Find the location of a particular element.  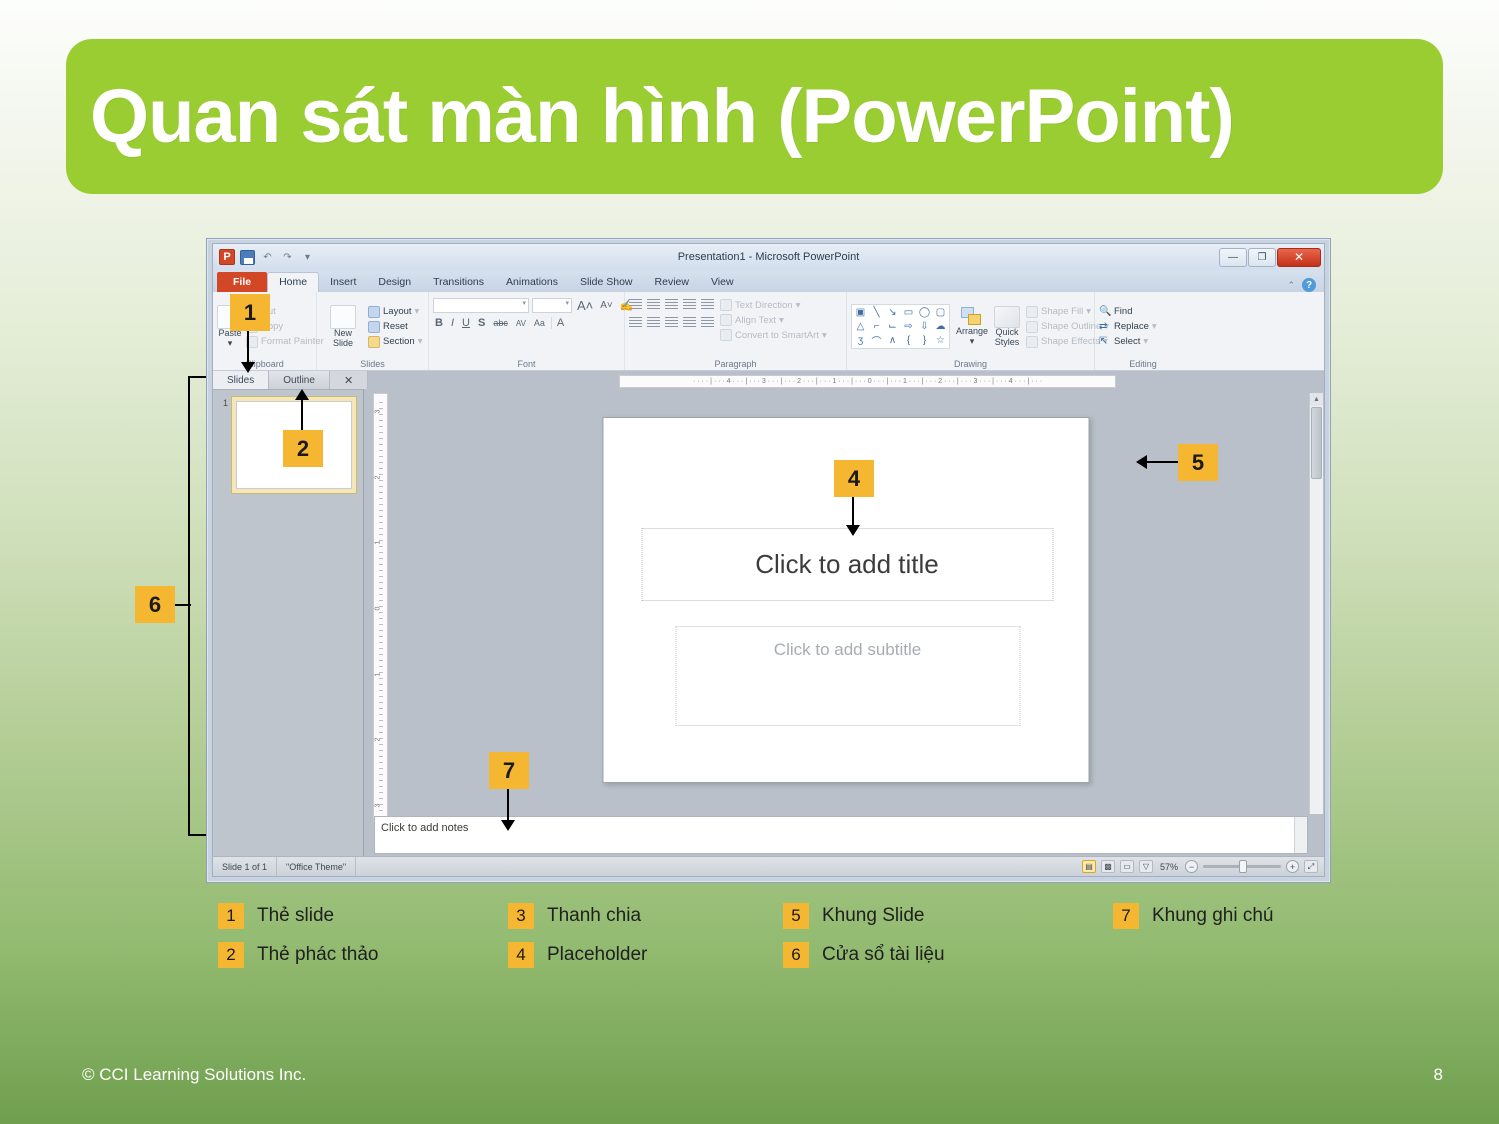

smartart-dropdown-icon: ▾ is located at coordinates (824, 335).